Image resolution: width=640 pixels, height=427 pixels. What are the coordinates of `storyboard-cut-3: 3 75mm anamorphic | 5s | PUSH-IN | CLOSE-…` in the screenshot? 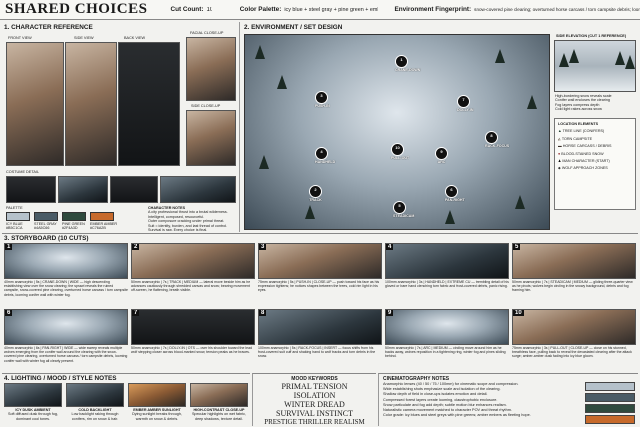 It's located at (320, 275).